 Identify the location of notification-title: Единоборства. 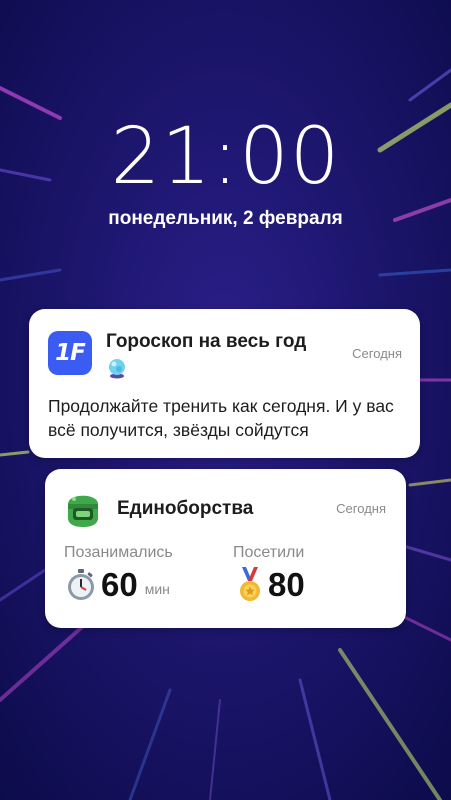
(185, 508).